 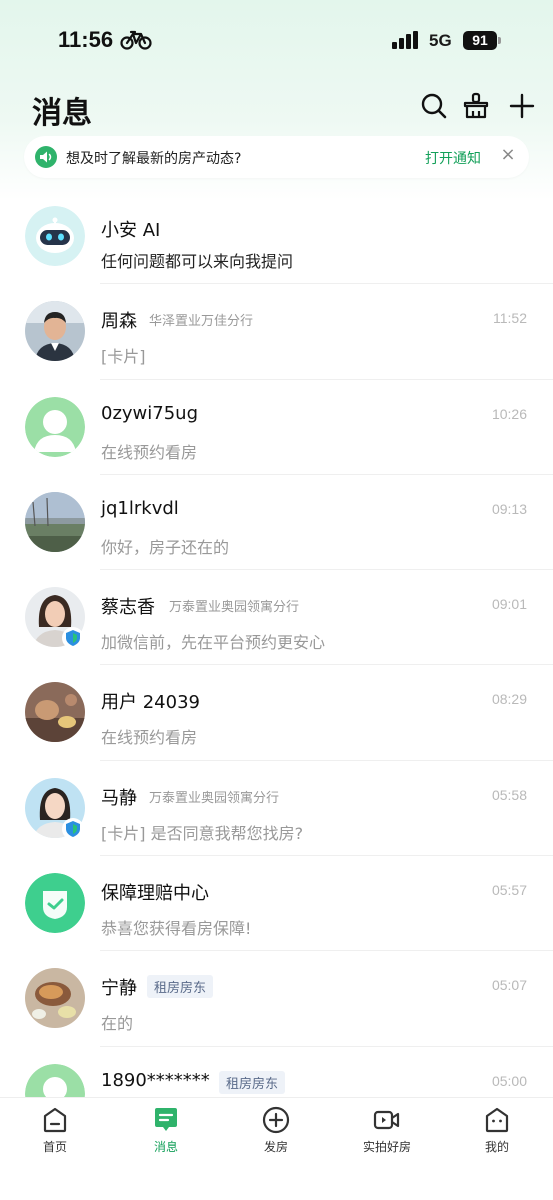 I want to click on conversation-name: 0zywi75ug, so click(x=150, y=413).